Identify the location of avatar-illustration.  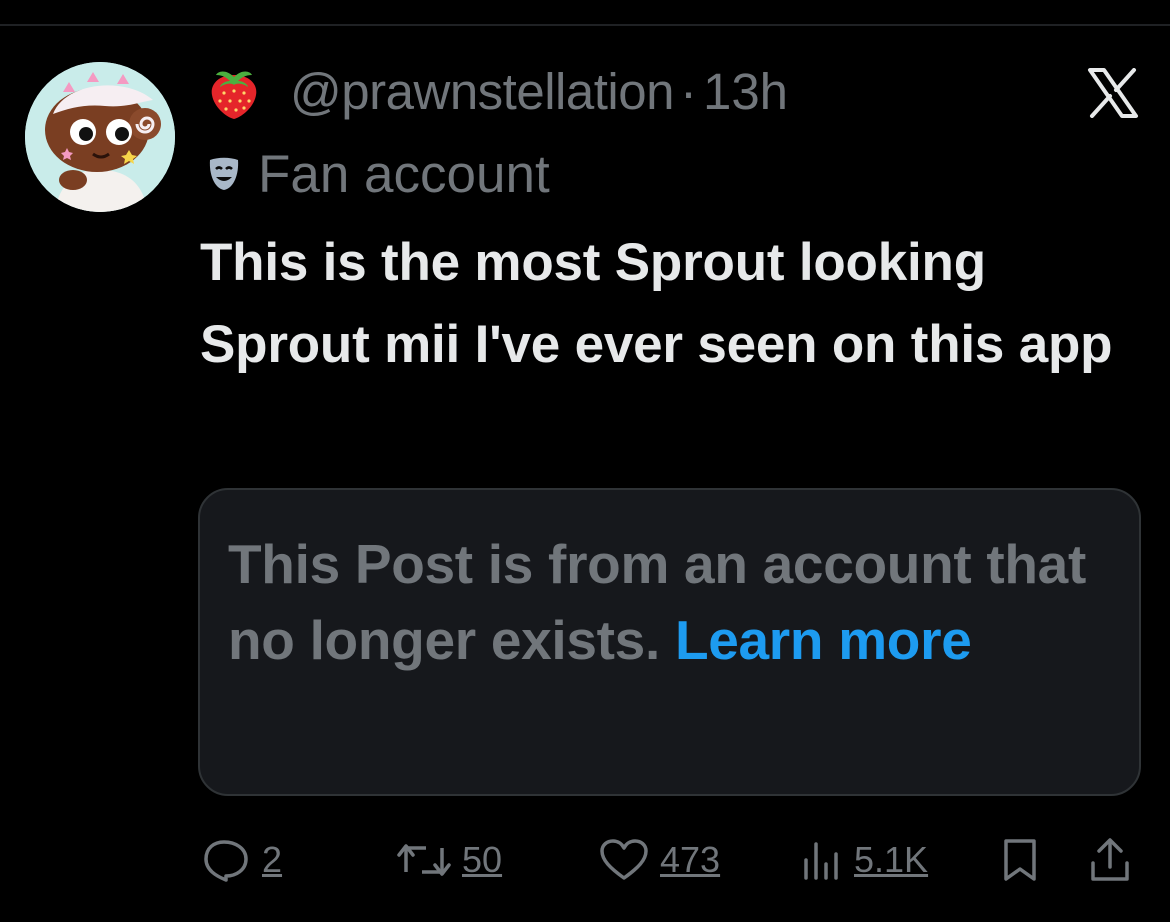
(100, 137).